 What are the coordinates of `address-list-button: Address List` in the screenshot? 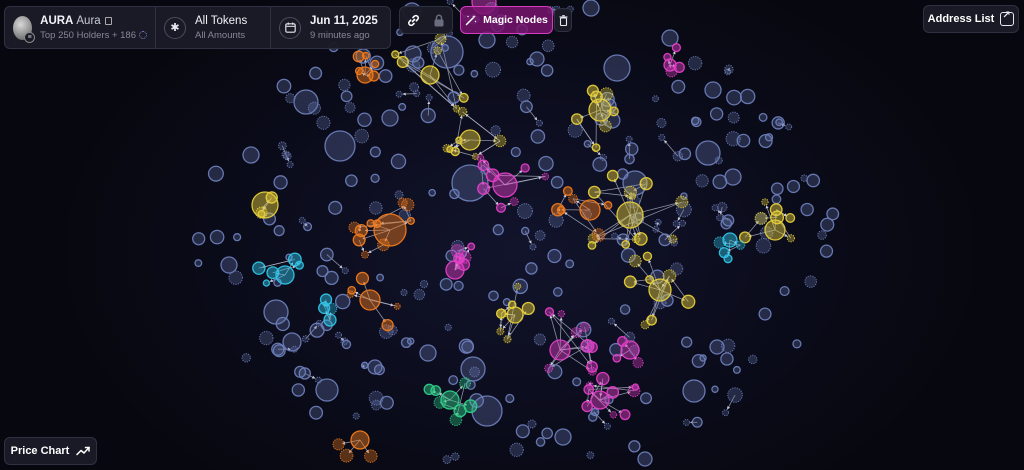 It's located at (971, 19).